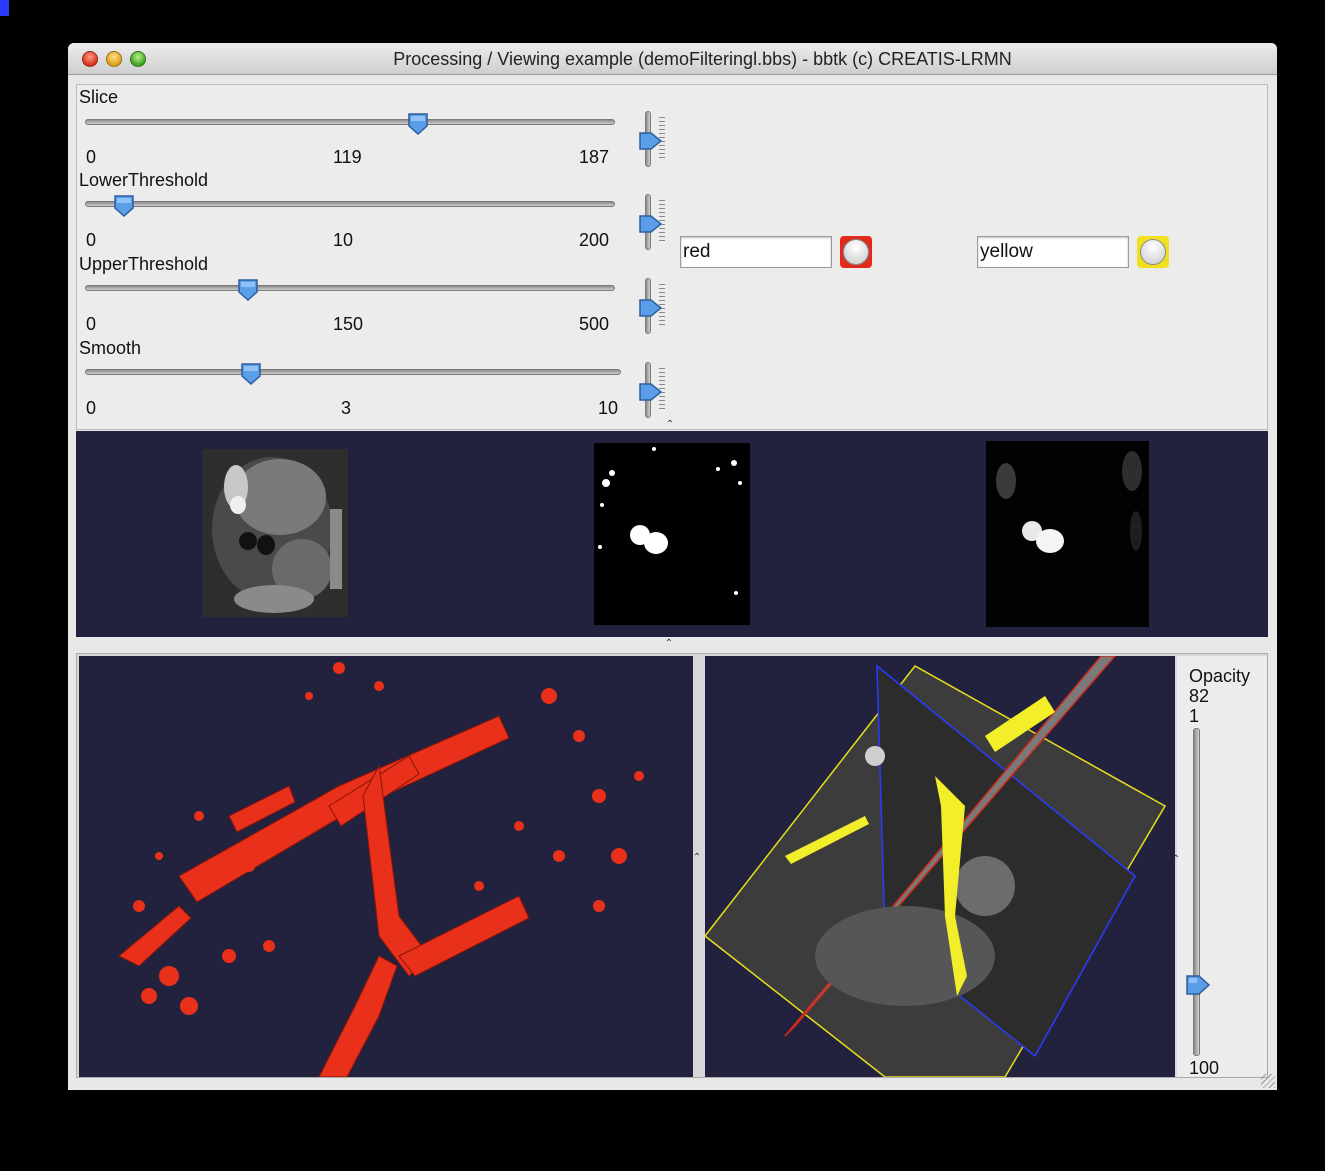 This screenshot has height=1171, width=1325. I want to click on opacity-max: 100, so click(1204, 1068).